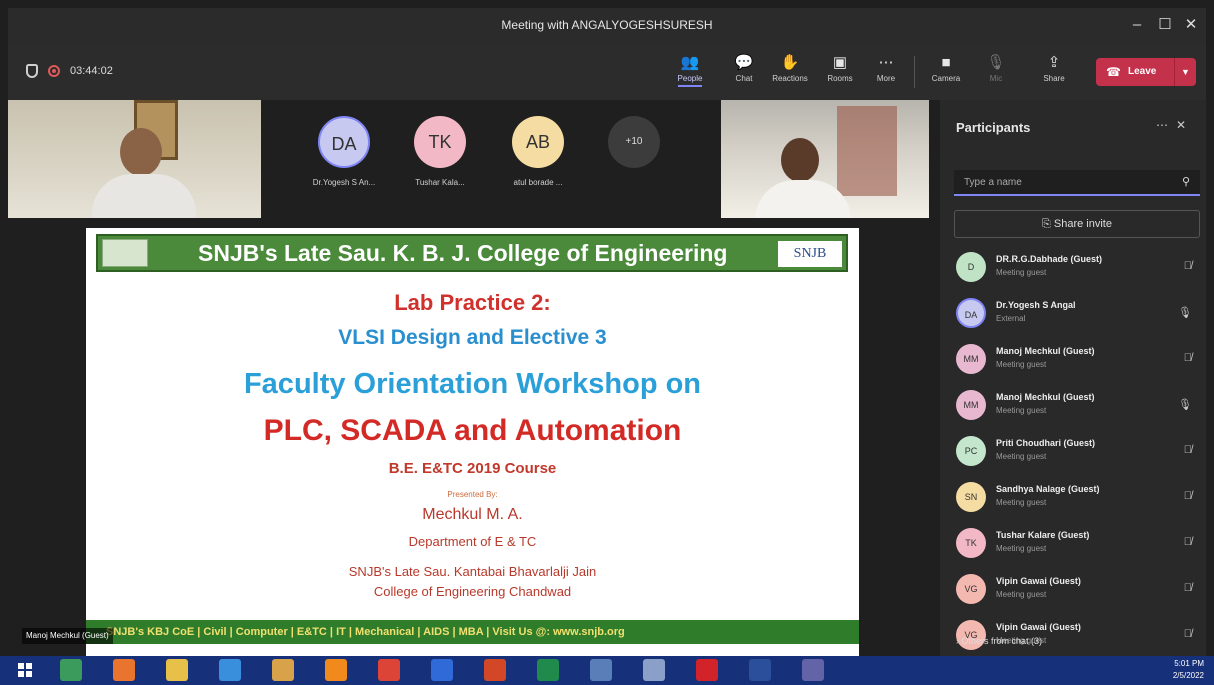 The image size is (1214, 685). What do you see at coordinates (654, 670) in the screenshot?
I see `notepad-icon` at bounding box center [654, 670].